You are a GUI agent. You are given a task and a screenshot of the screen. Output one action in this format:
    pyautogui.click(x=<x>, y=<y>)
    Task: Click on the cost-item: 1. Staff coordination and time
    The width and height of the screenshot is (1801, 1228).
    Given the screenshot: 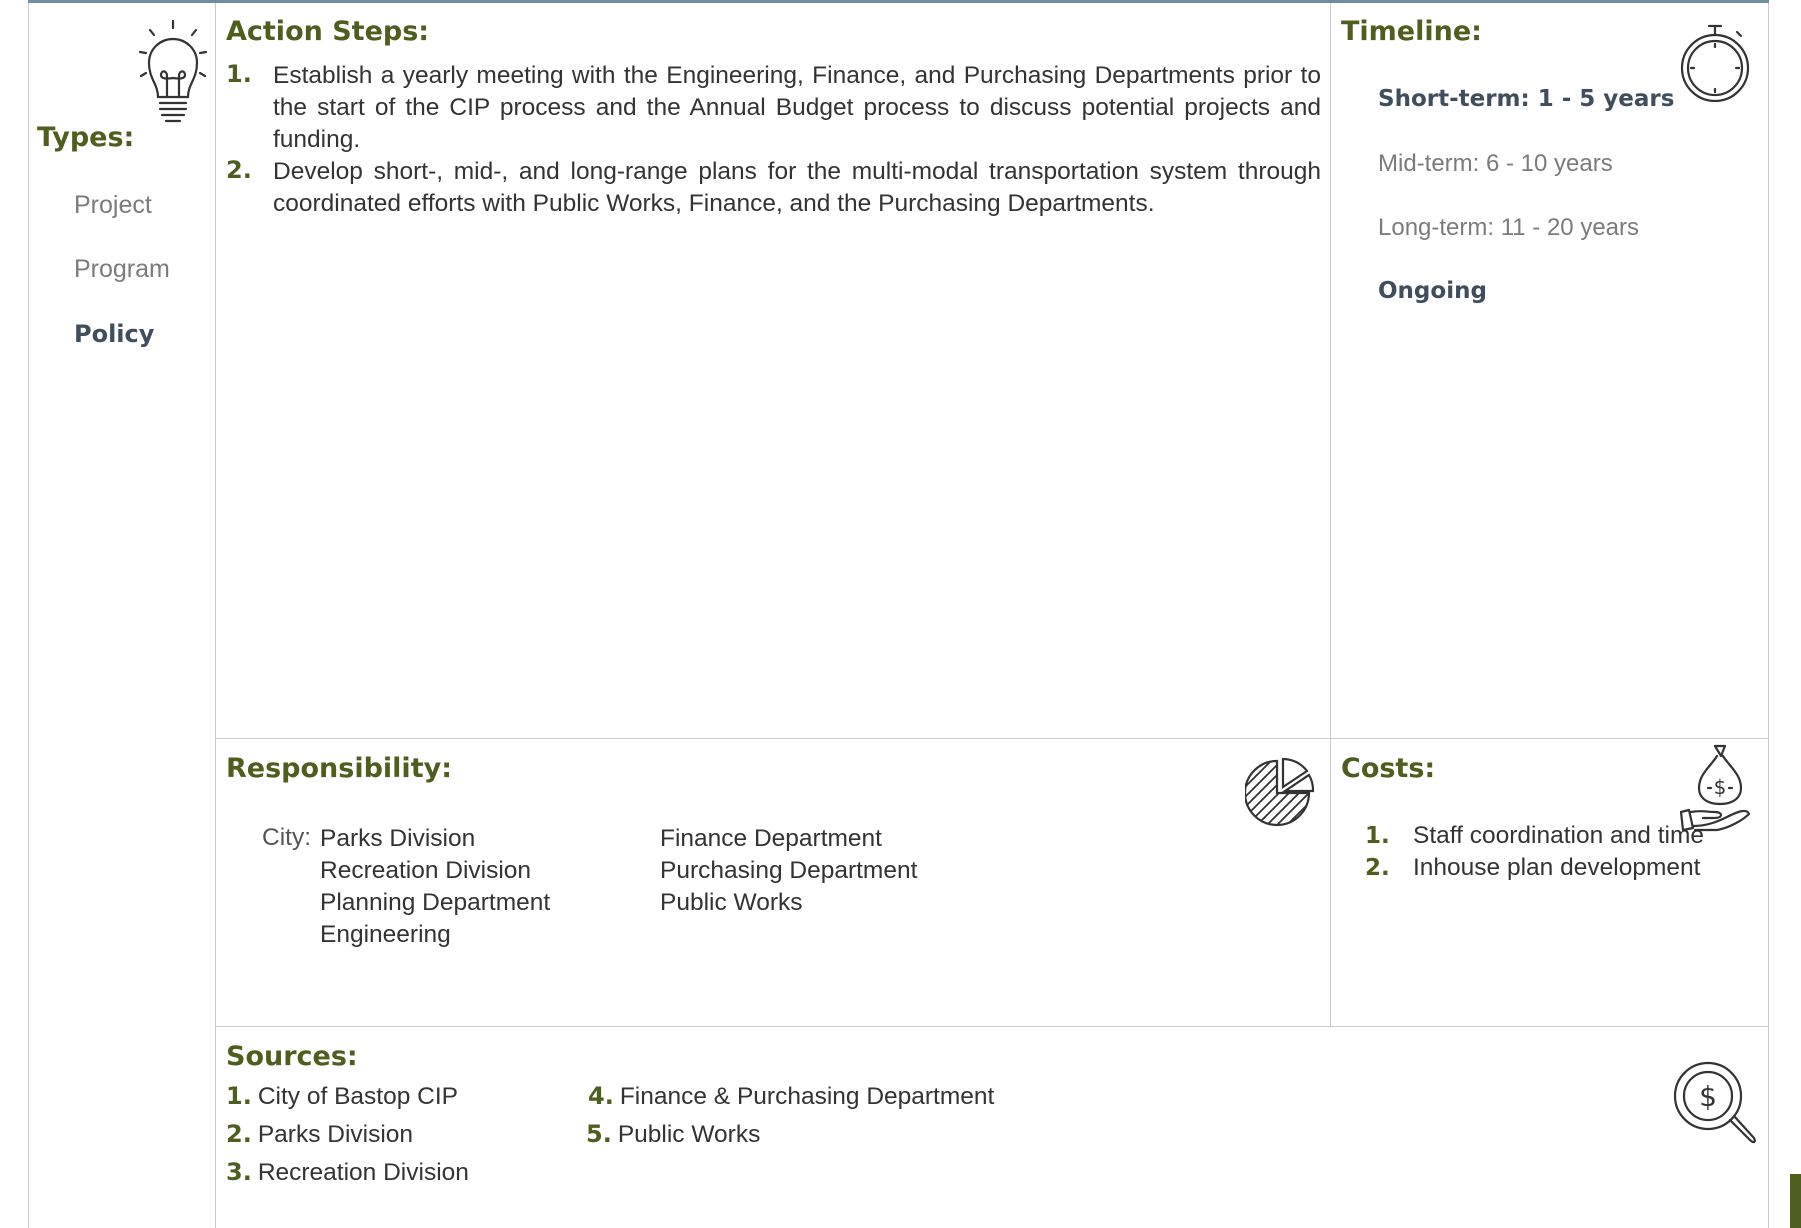 What is the action you would take?
    pyautogui.click(x=1534, y=836)
    